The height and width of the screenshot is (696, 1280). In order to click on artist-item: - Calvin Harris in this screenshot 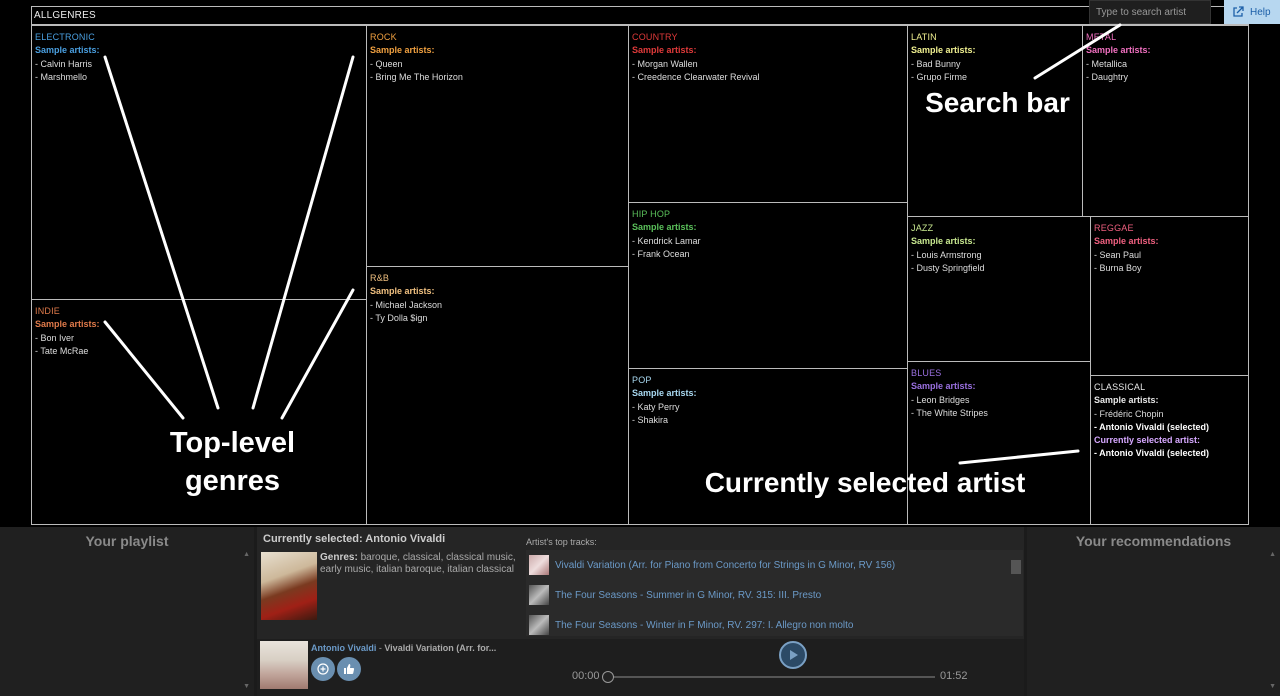, I will do `click(199, 64)`.